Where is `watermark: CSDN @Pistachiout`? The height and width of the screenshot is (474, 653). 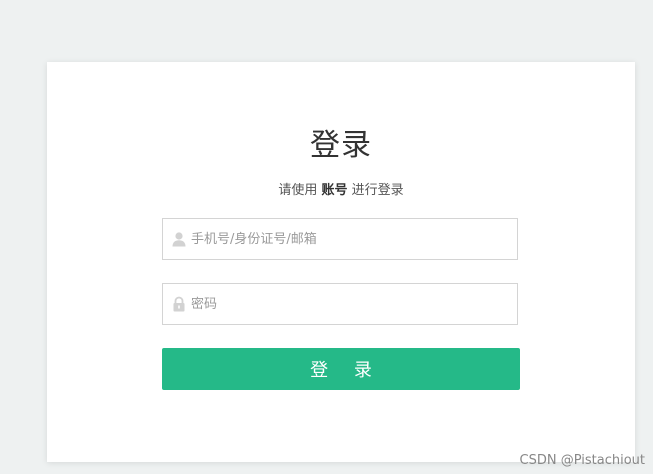 watermark: CSDN @Pistachiout is located at coordinates (582, 460).